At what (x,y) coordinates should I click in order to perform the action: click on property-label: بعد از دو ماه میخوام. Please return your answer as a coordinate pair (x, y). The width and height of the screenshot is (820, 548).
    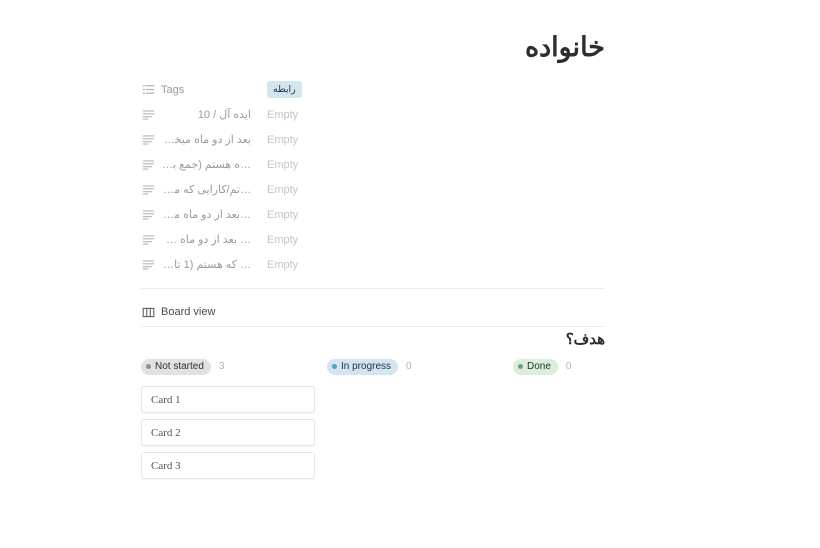
    Looking at the image, I should click on (206, 139).